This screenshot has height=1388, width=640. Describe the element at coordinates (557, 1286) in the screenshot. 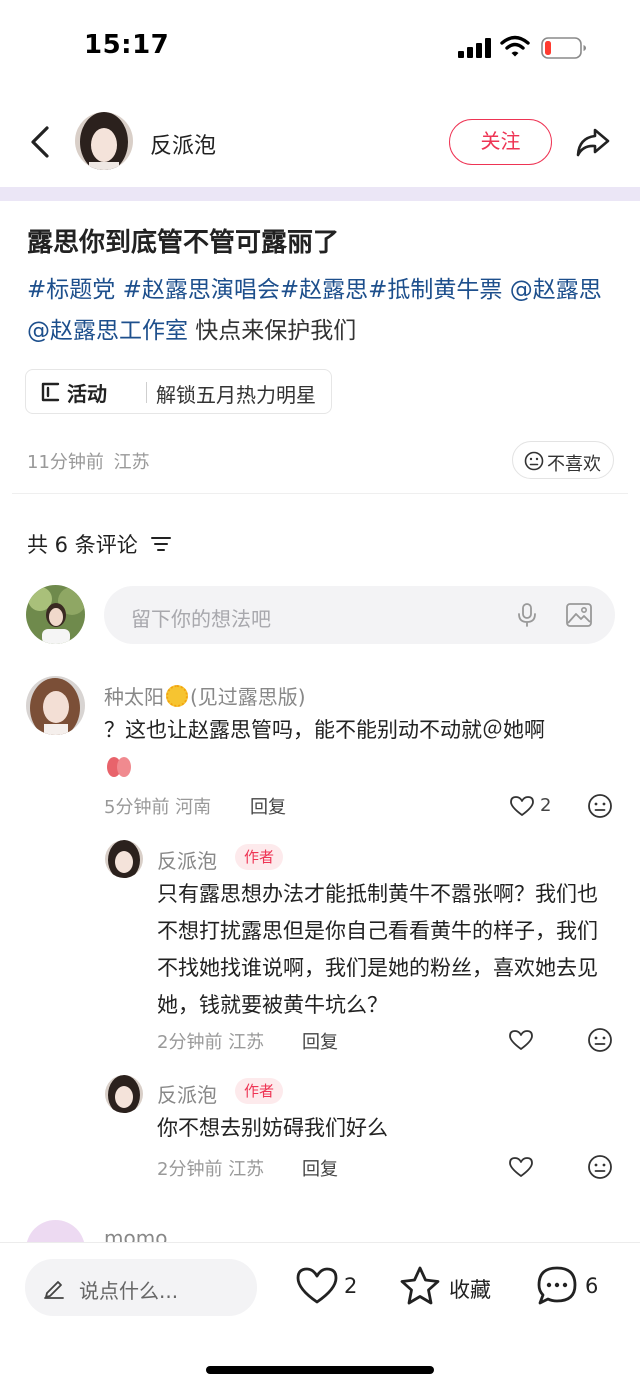

I see `comment-icon` at that location.